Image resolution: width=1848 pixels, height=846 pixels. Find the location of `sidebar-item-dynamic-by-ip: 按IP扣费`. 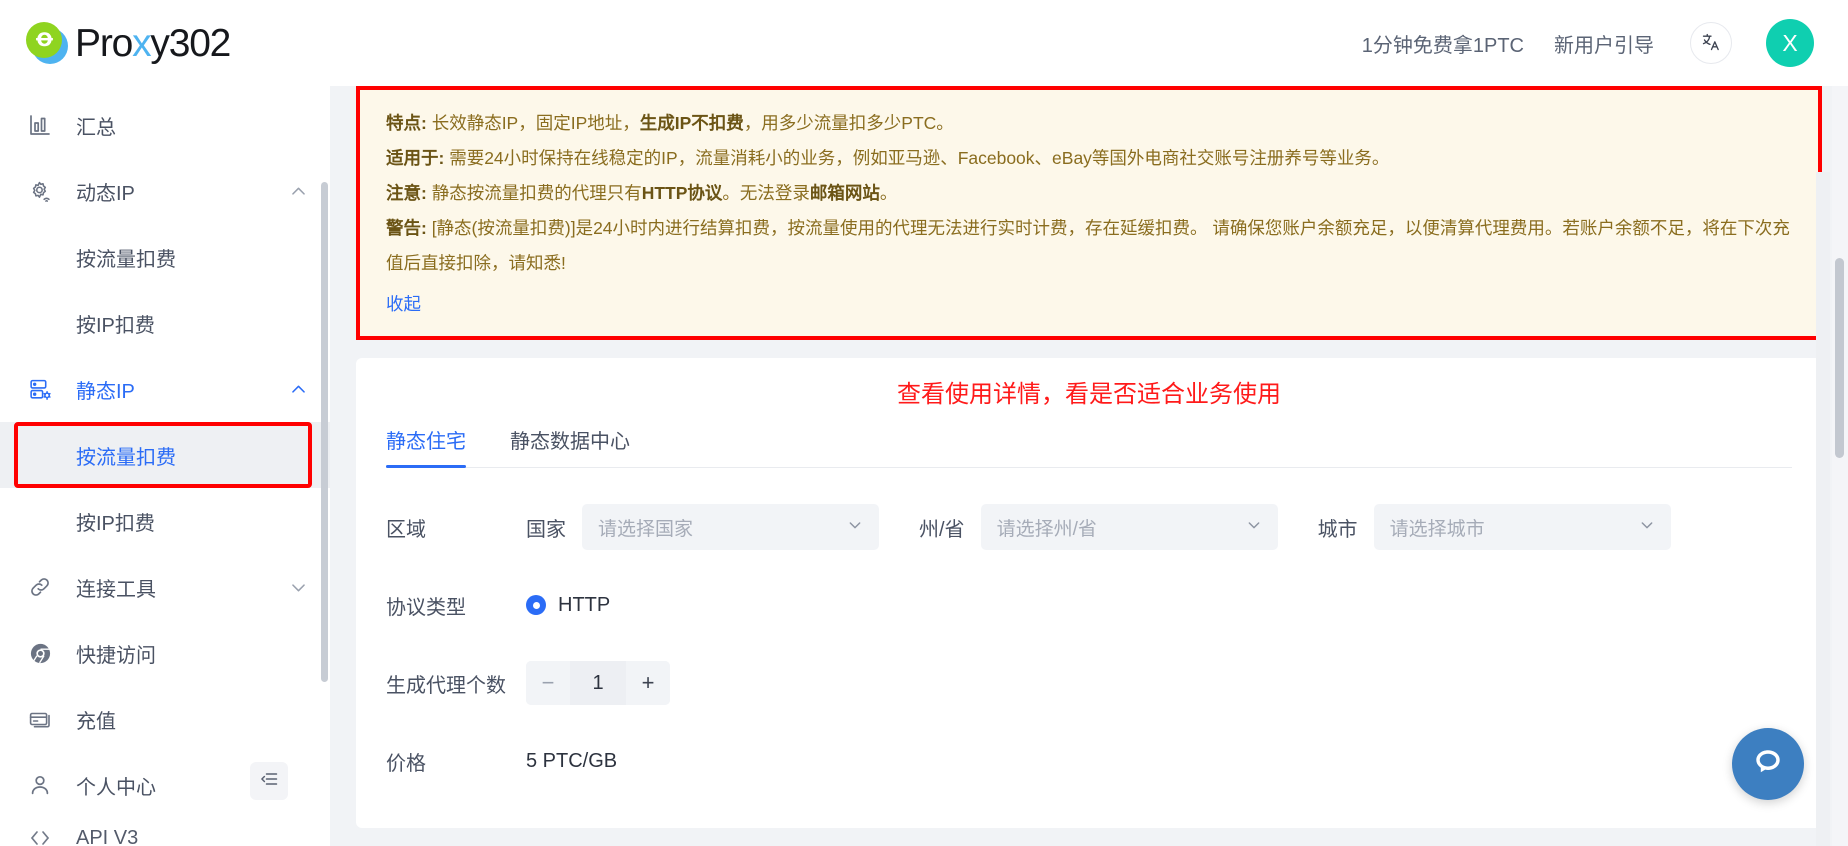

sidebar-item-dynamic-by-ip: 按IP扣费 is located at coordinates (165, 323).